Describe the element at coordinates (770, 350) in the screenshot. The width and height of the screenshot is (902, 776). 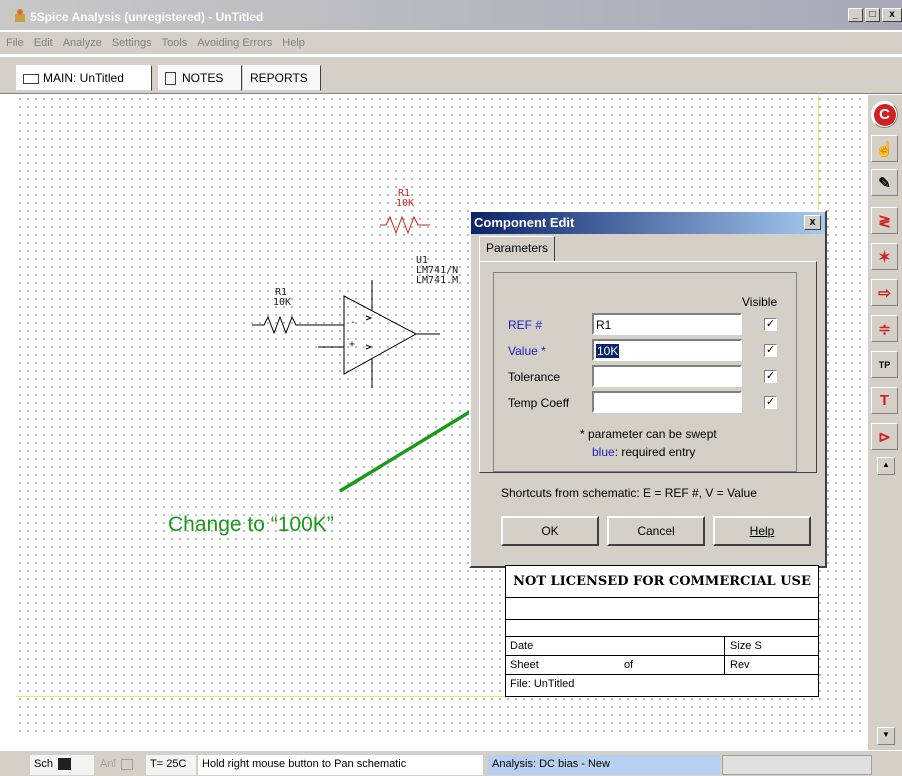
I see `value-visible-checkbox: ✓` at that location.